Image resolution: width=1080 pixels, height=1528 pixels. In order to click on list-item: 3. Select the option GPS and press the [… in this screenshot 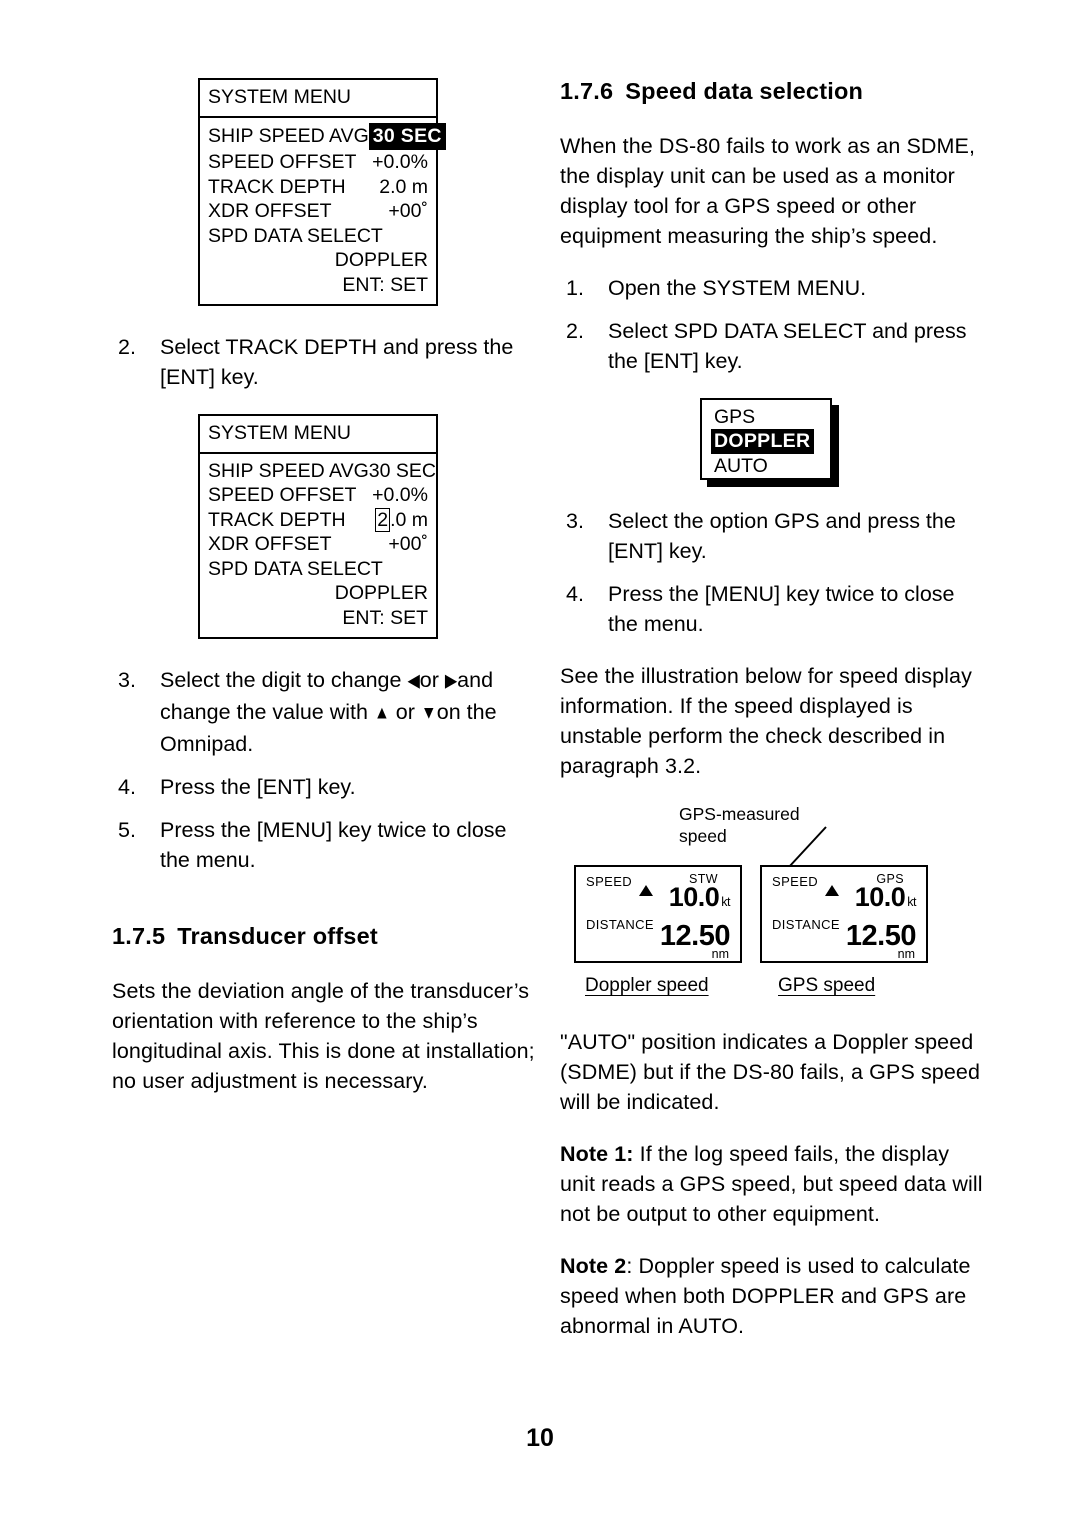, I will do `click(775, 536)`.